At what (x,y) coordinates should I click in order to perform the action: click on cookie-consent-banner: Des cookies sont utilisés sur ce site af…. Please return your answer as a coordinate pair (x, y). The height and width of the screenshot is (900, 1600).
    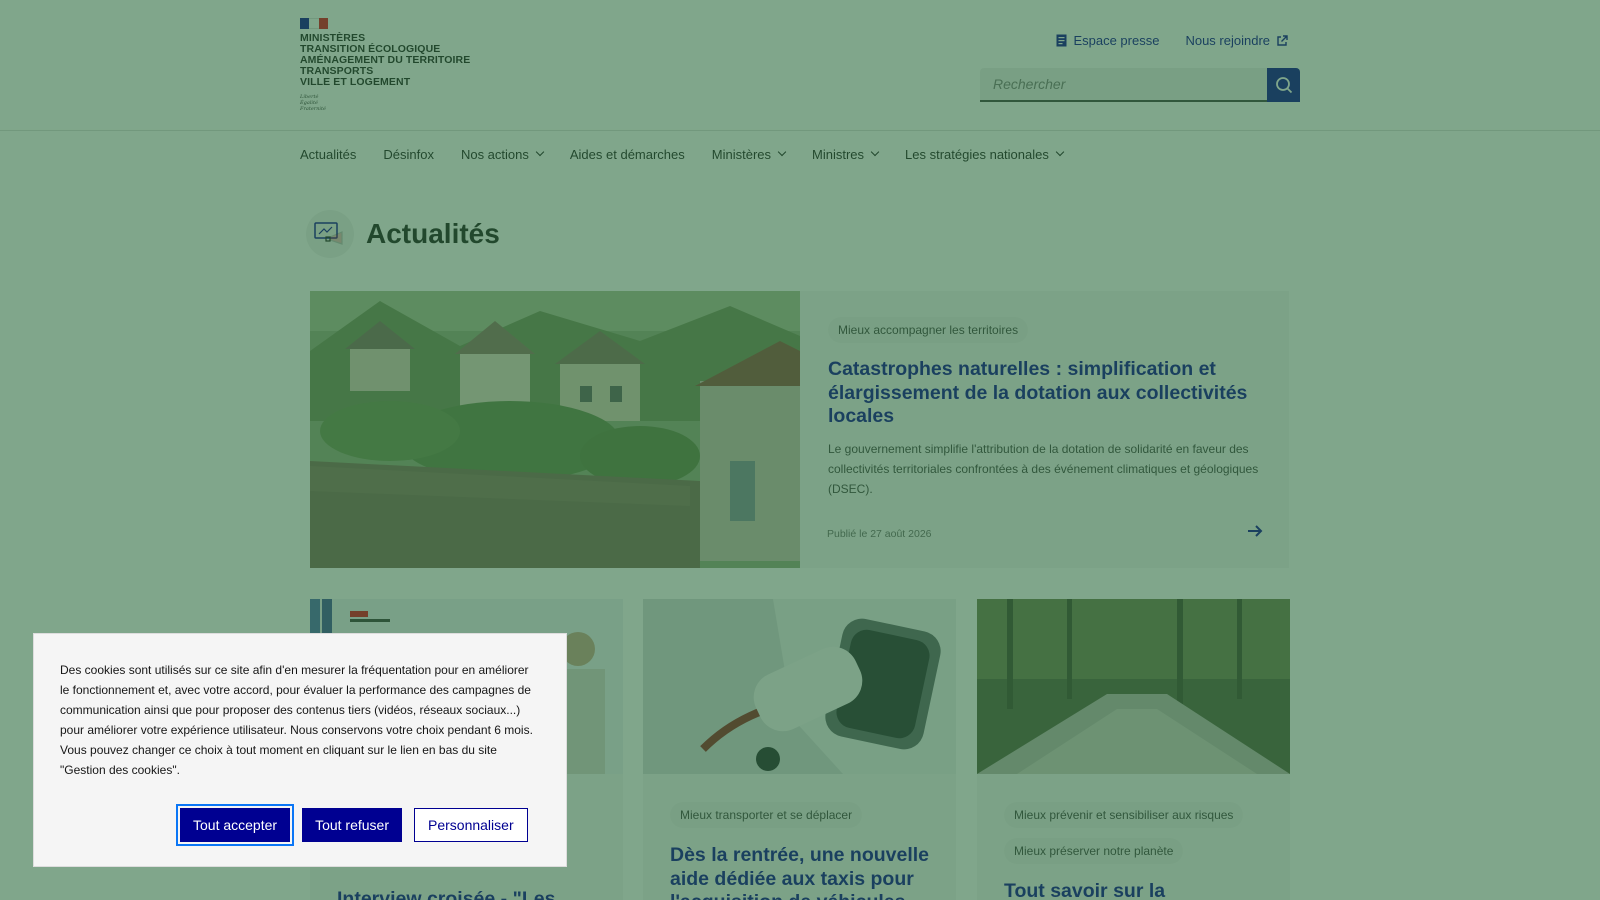
    Looking at the image, I should click on (300, 750).